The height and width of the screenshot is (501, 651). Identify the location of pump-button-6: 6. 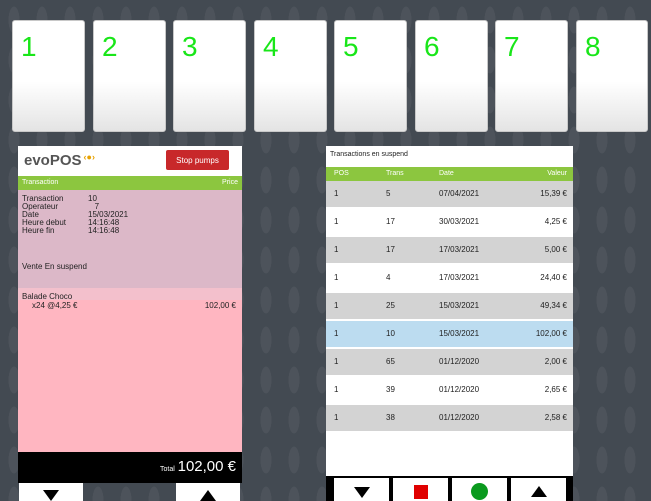
(451, 76).